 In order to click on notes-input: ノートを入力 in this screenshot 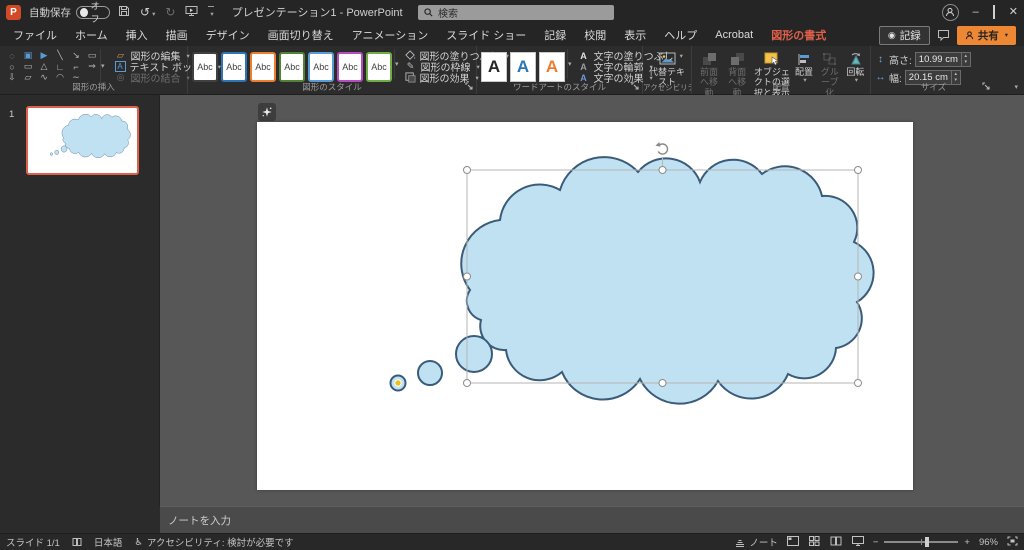, I will do `click(592, 519)`.